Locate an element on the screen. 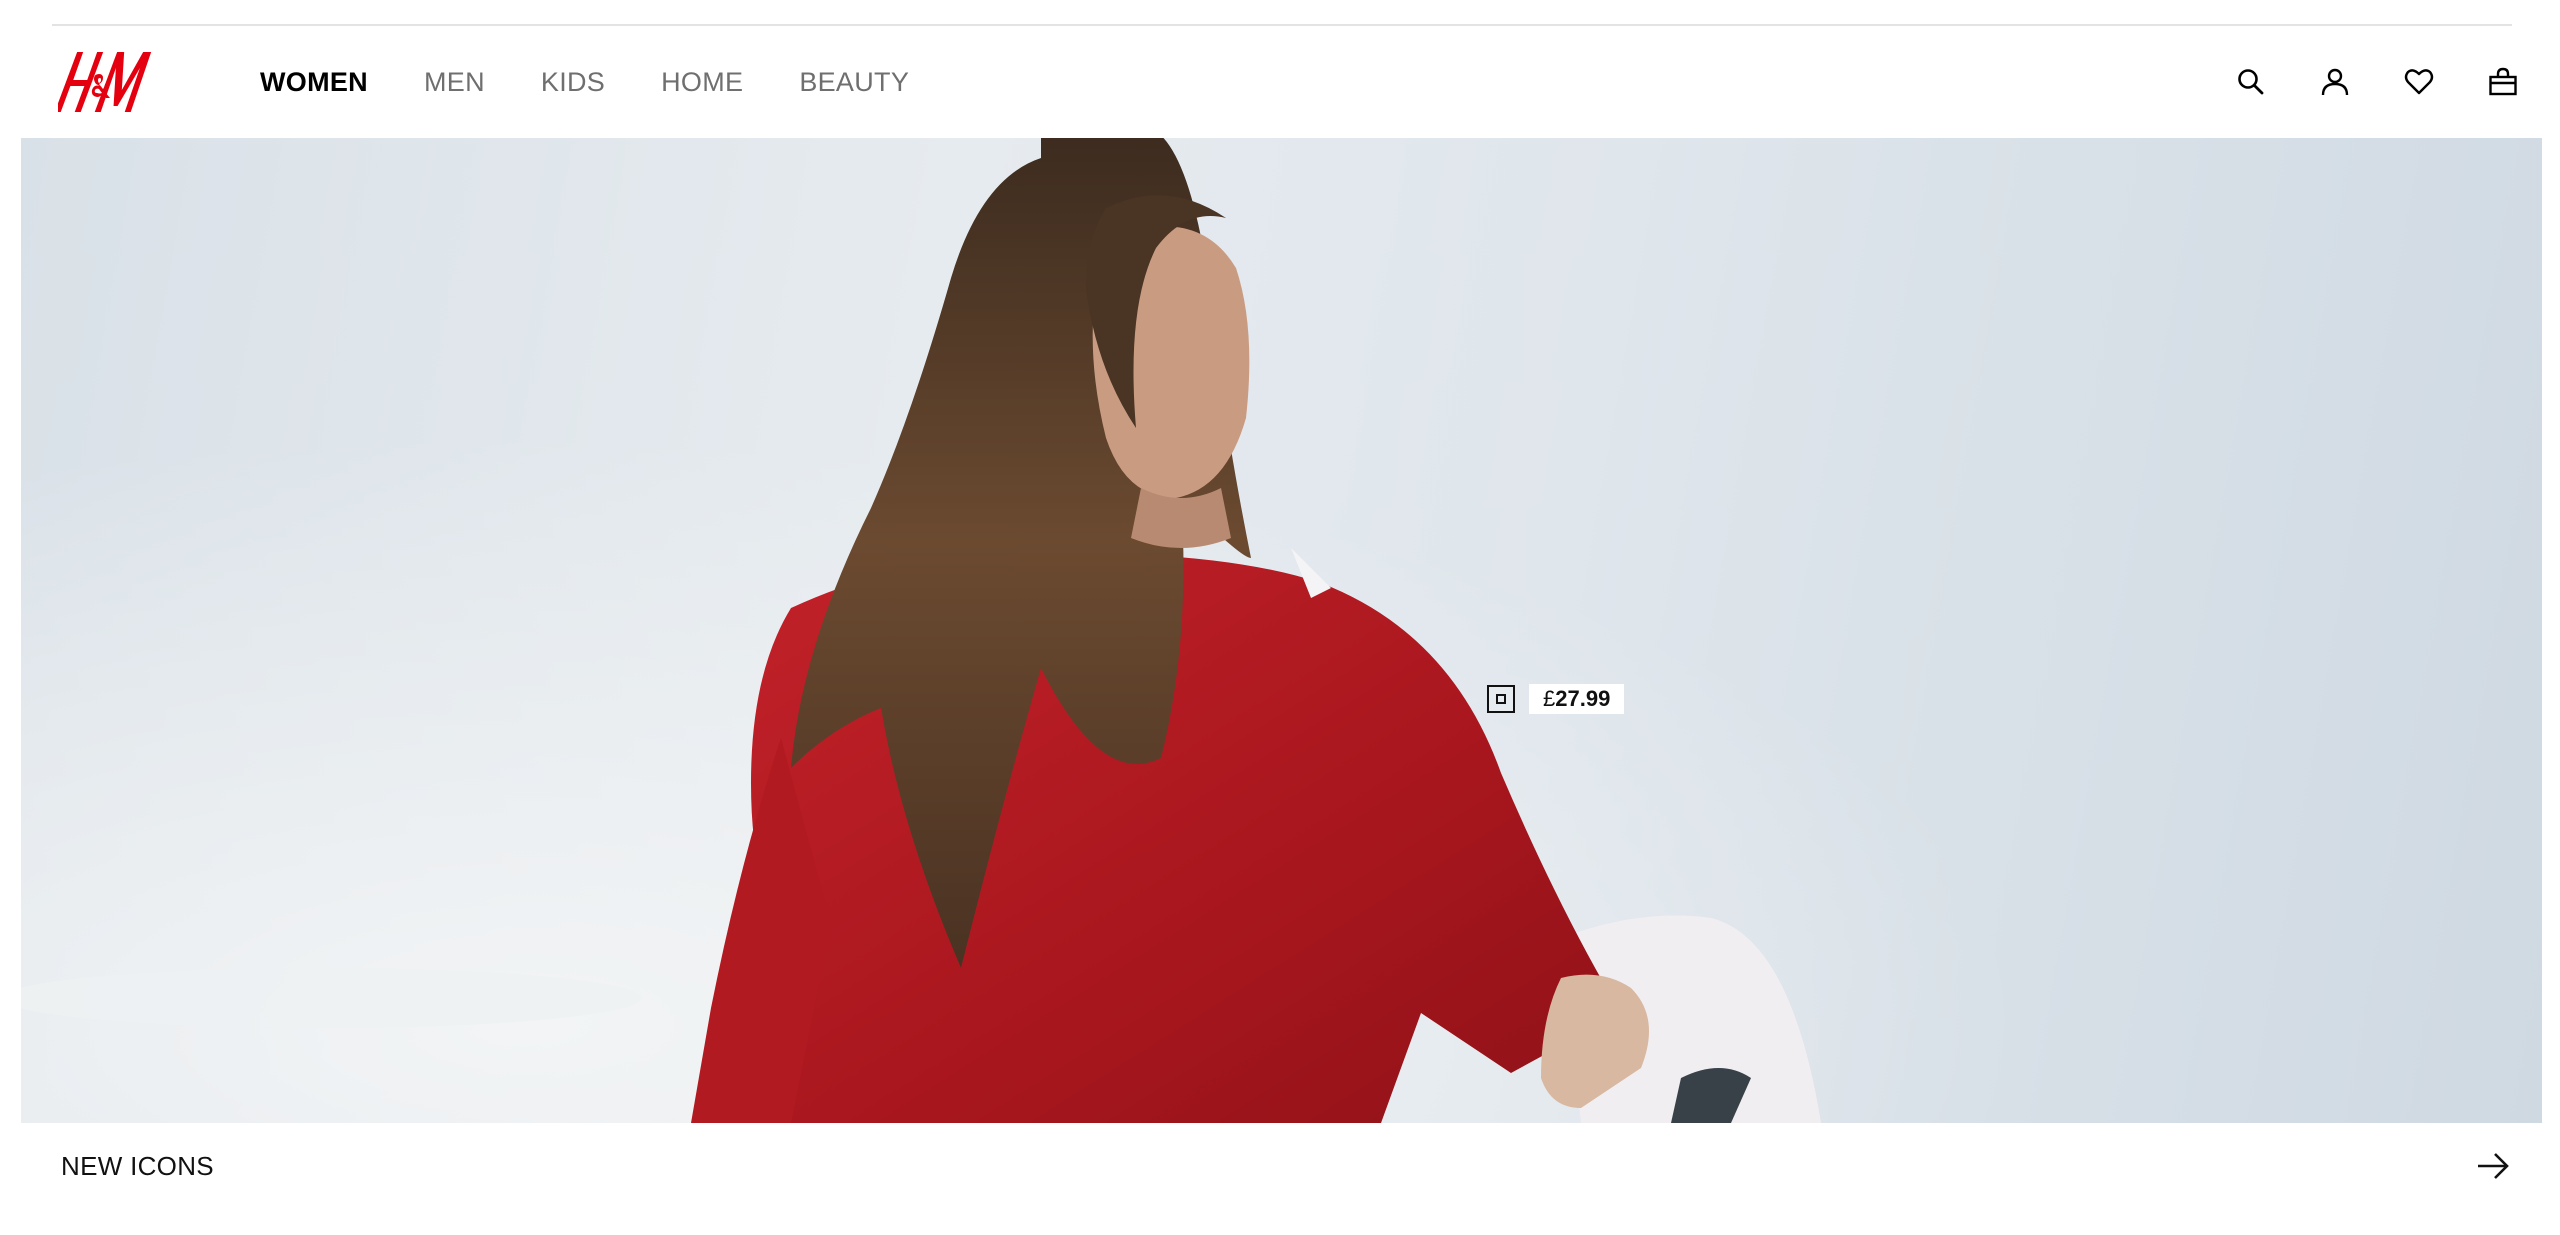  utility-icons is located at coordinates (2377, 82).